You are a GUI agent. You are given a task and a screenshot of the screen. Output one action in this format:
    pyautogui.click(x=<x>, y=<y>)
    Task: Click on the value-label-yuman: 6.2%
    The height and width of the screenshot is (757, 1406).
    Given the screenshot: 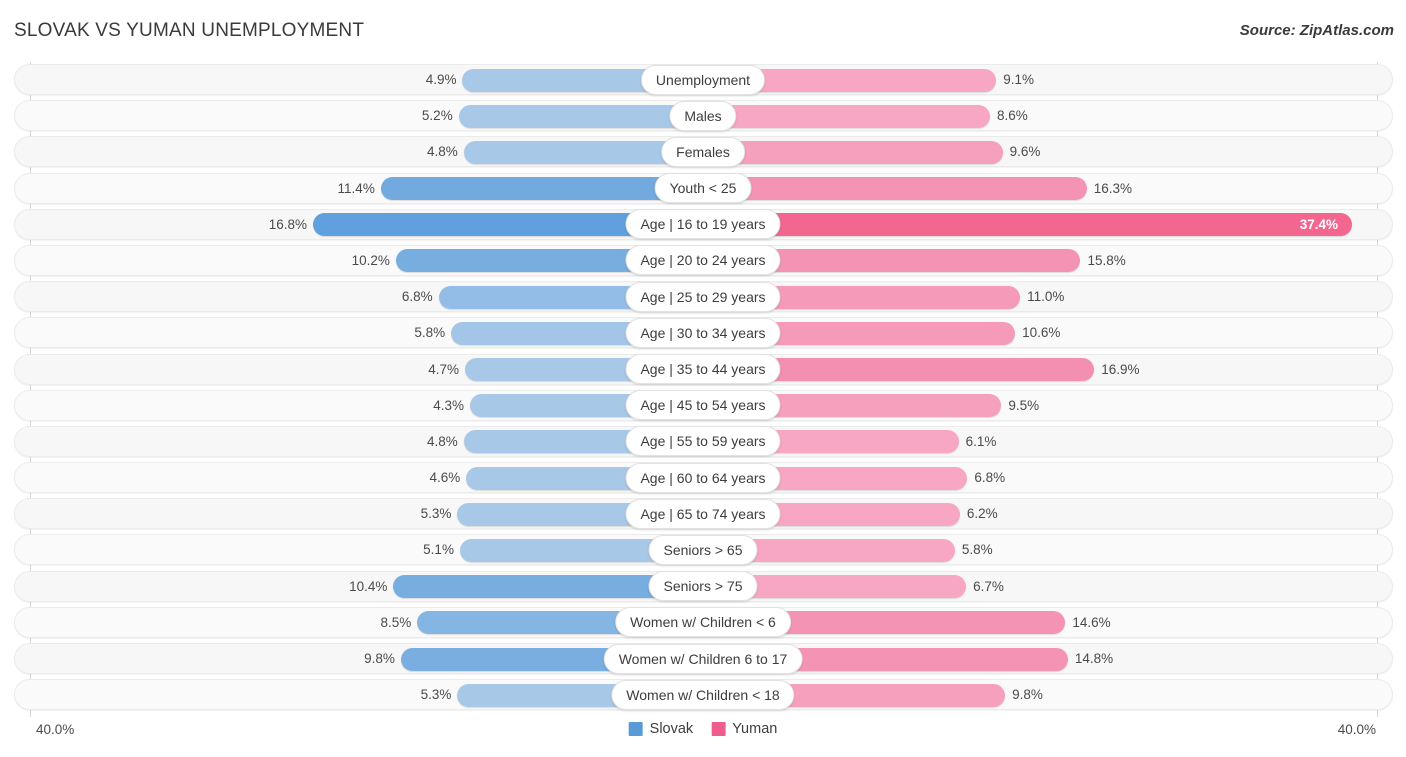 What is the action you would take?
    pyautogui.click(x=982, y=514)
    